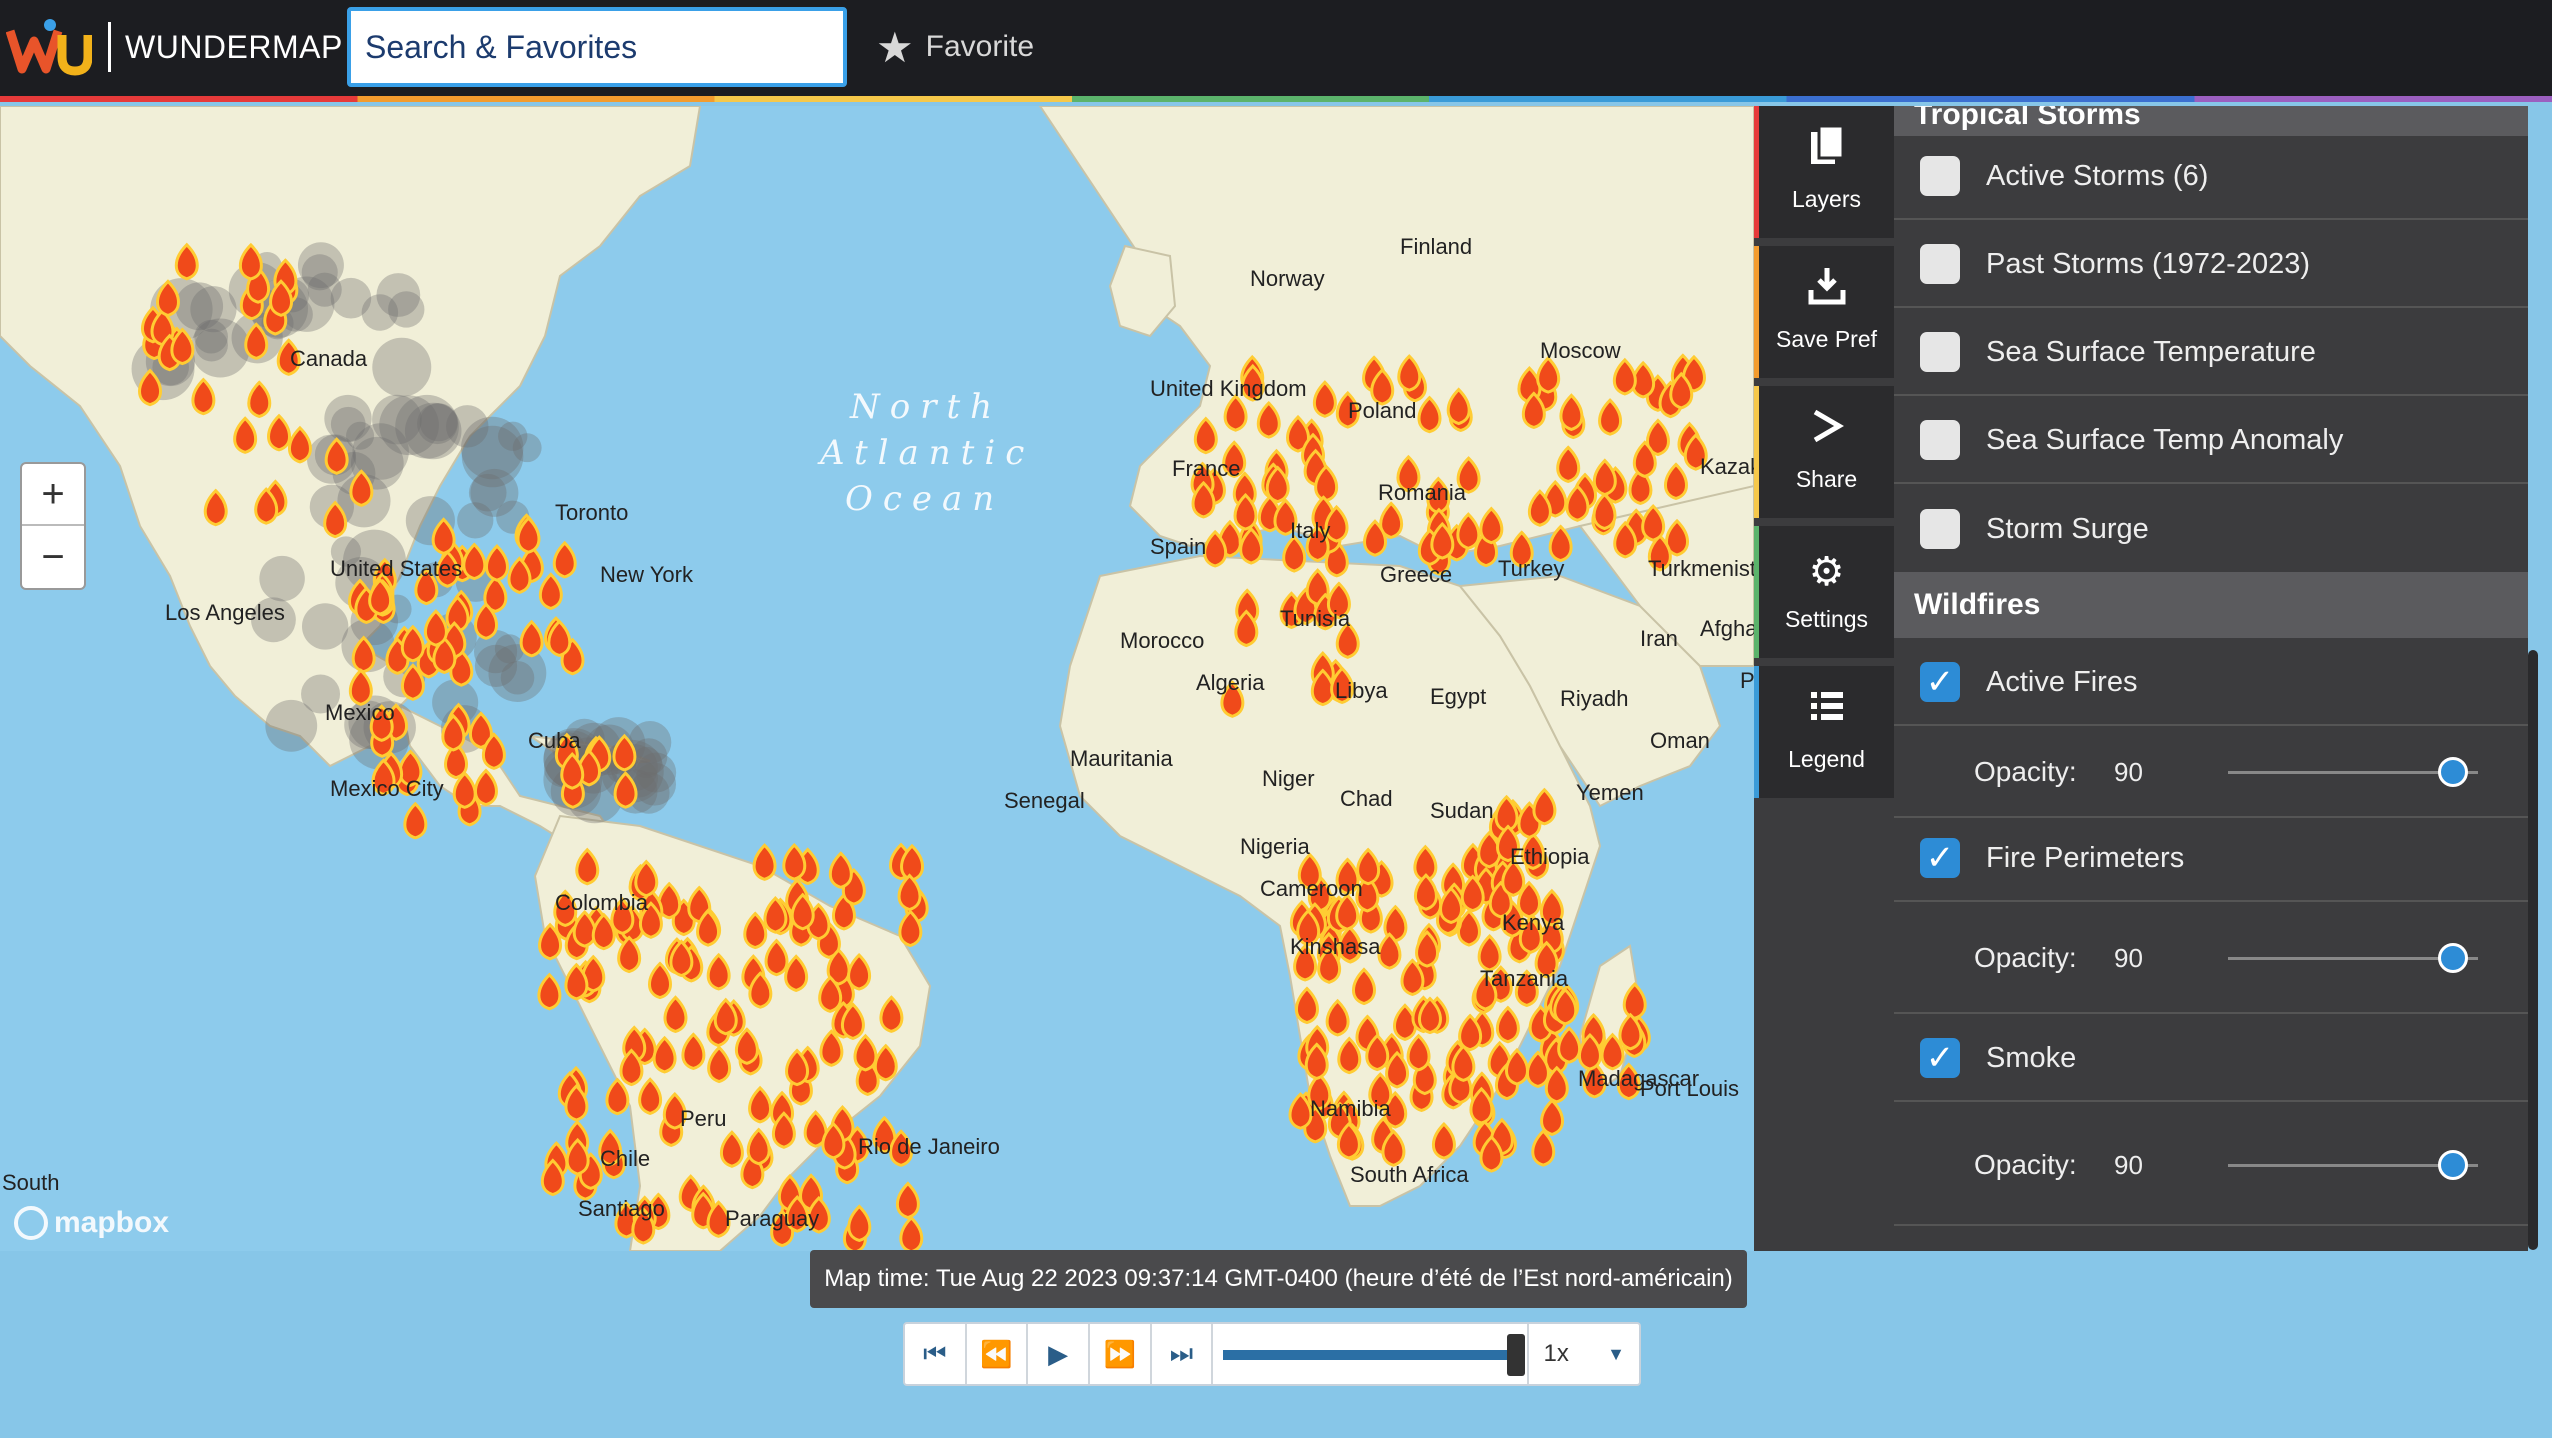 This screenshot has width=2552, height=1438. I want to click on mapbox-attribution: mapbox, so click(91, 1223).